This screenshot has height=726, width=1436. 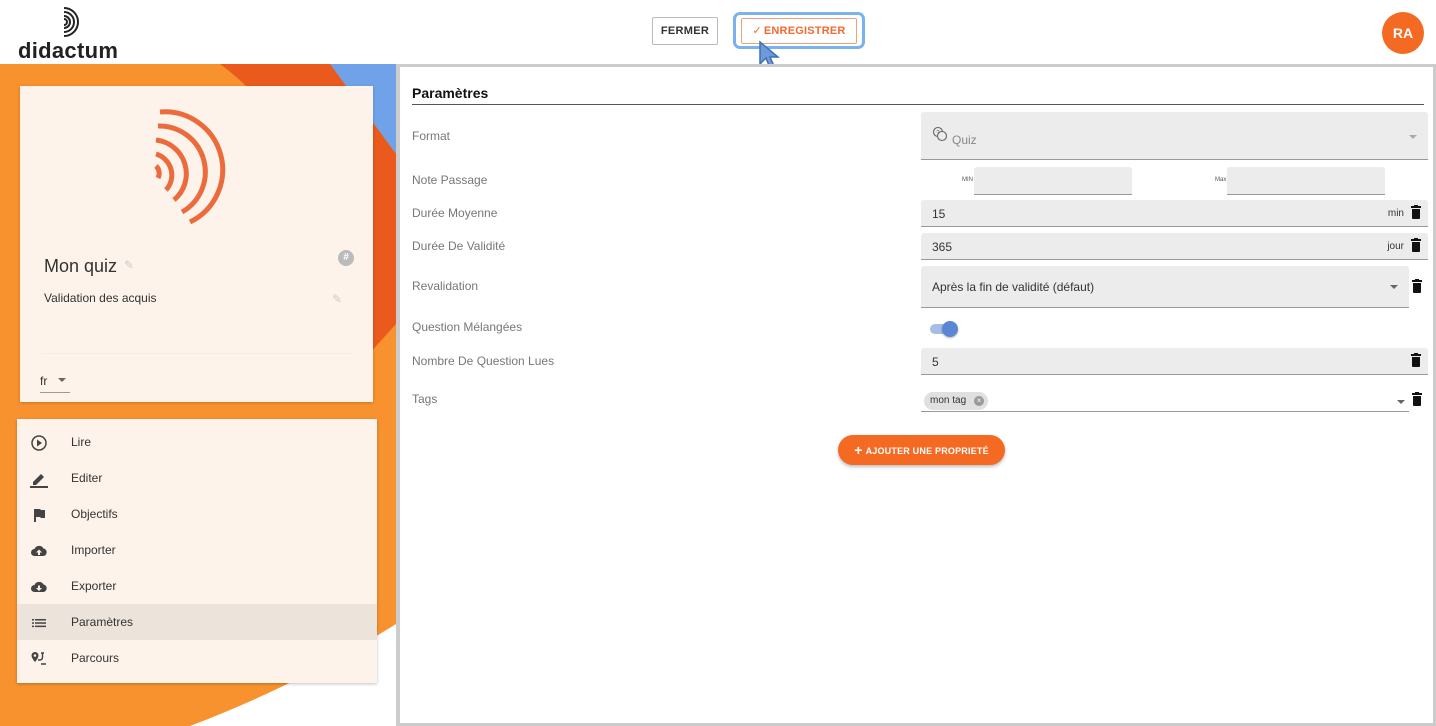 I want to click on quiz-title: Mon quiz, so click(x=80, y=266).